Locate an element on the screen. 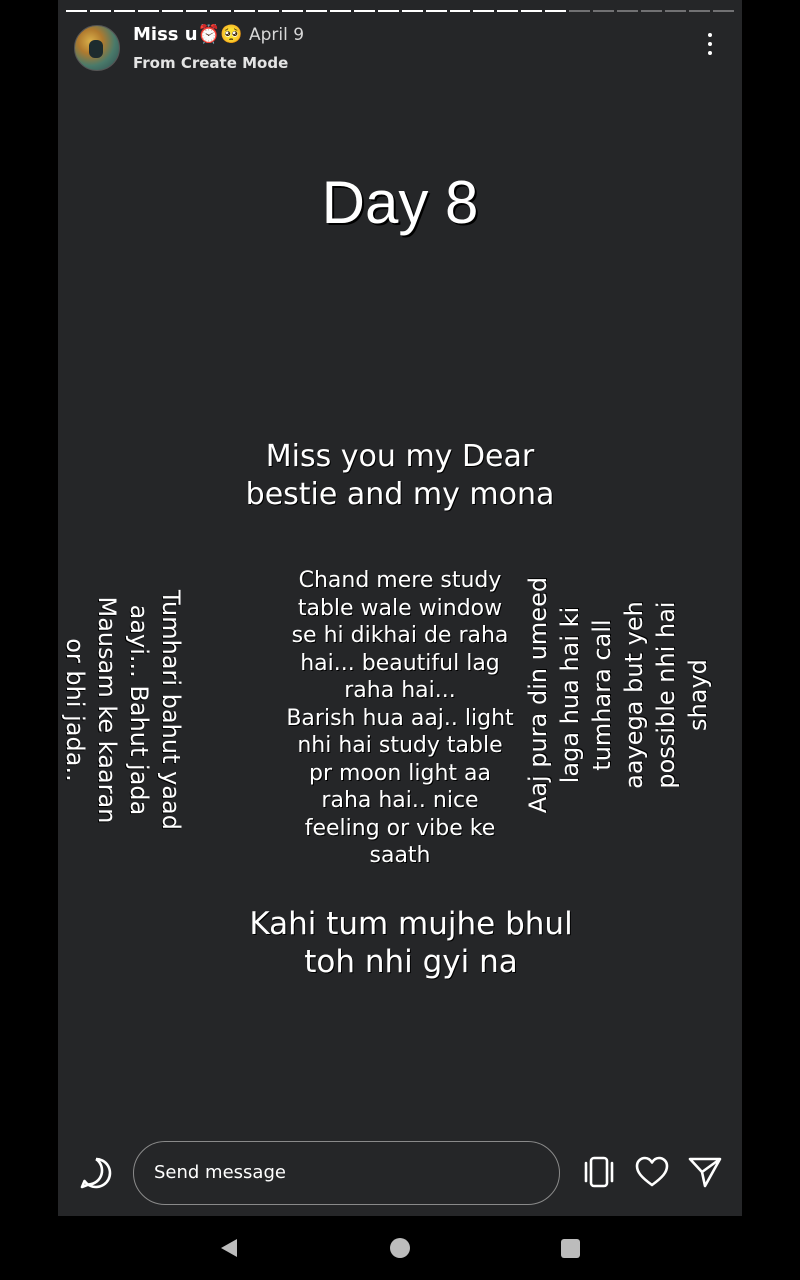 The image size is (800, 1280). bottom-line: toh nhi gyi na is located at coordinates (411, 962).